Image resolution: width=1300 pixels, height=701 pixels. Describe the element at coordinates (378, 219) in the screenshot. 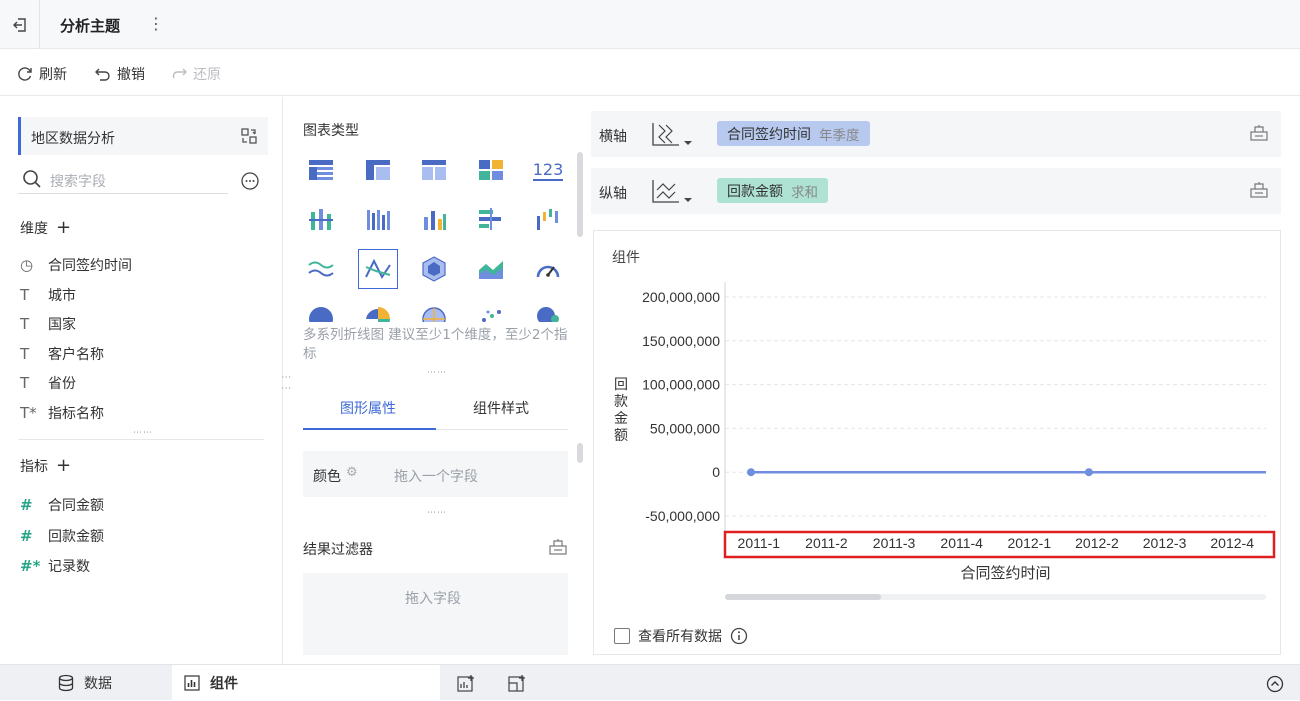

I see `grouped-column-icon` at that location.